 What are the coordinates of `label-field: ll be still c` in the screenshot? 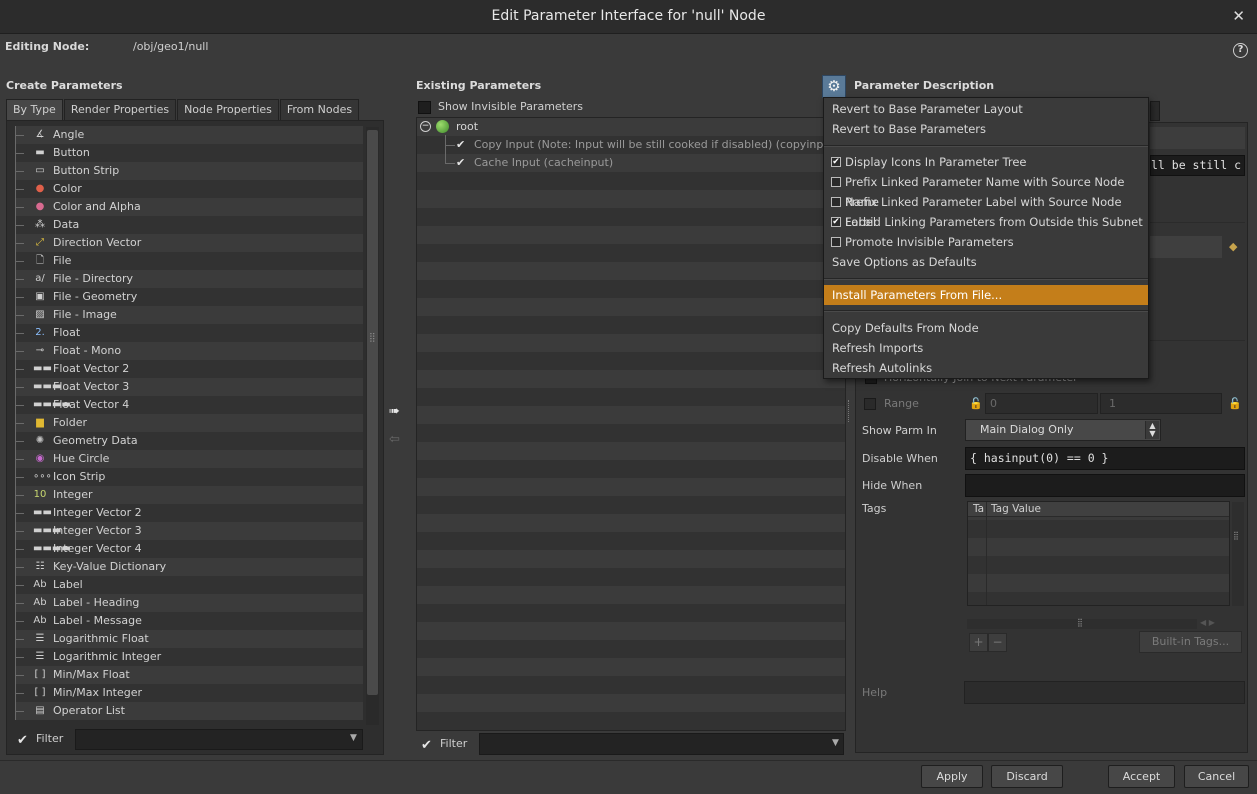 It's located at (1197, 165).